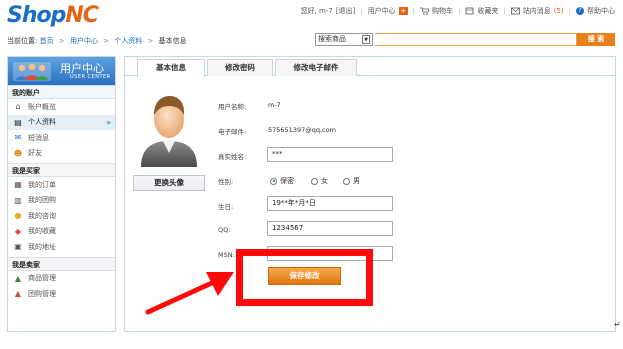 The height and width of the screenshot is (349, 623). What do you see at coordinates (403, 11) in the screenshot?
I see `plus-icon: +` at bounding box center [403, 11].